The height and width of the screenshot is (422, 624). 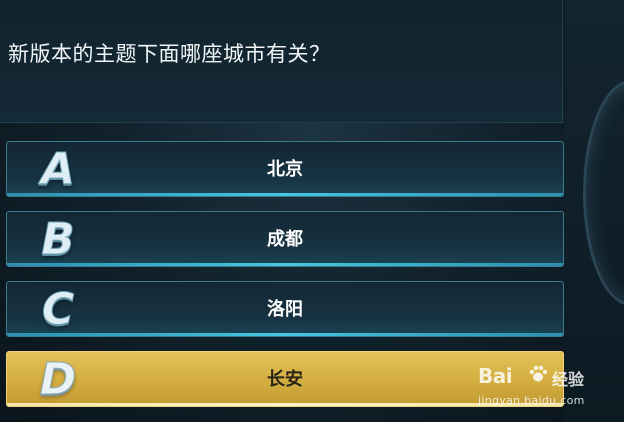 I want to click on option-c-button: C 洛阳, so click(x=285, y=309).